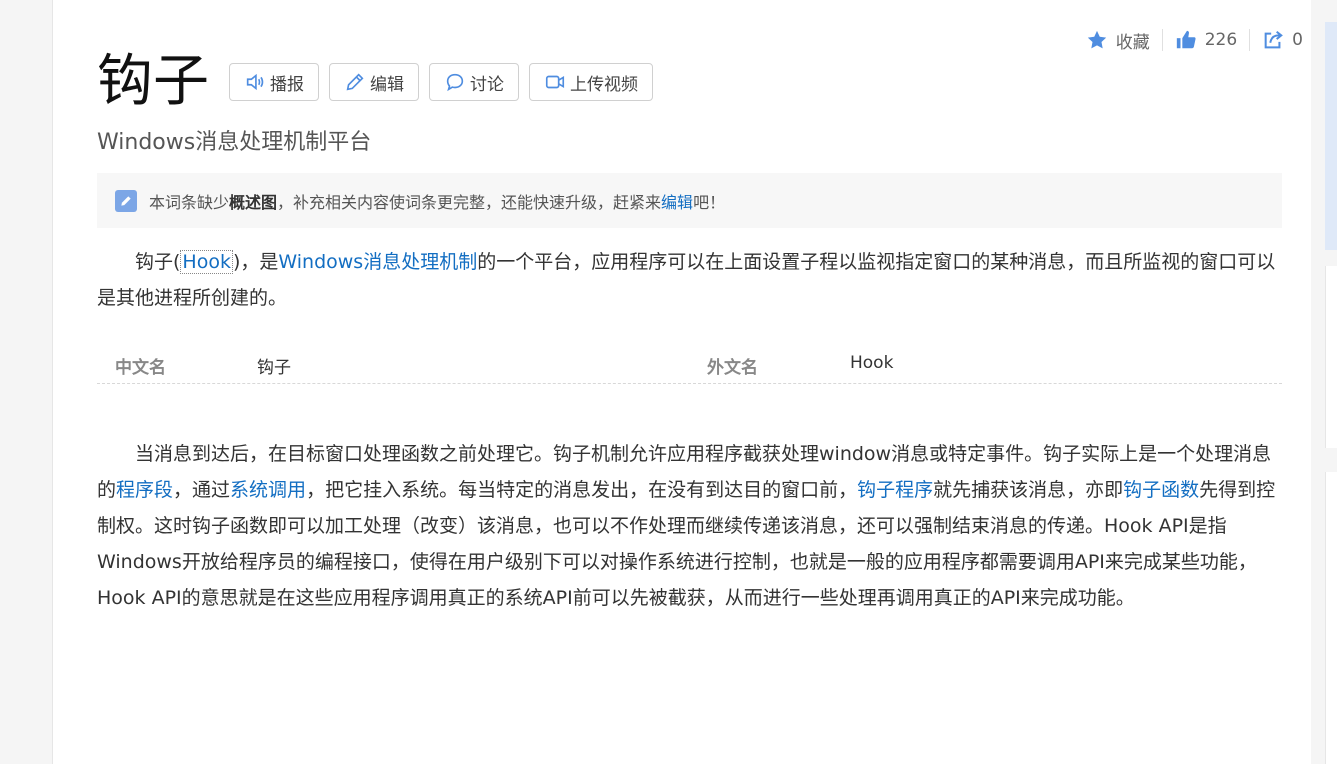  I want to click on share-icon, so click(1273, 40).